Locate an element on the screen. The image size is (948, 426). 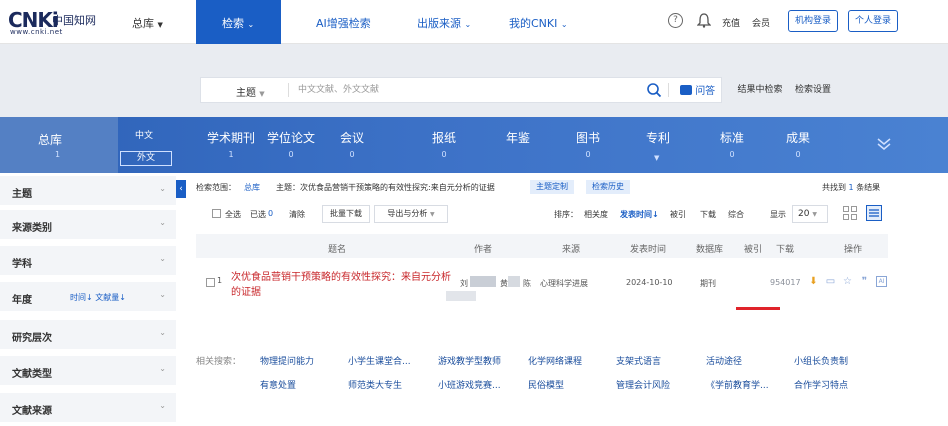
sort-overall: 综合 is located at coordinates (736, 214).